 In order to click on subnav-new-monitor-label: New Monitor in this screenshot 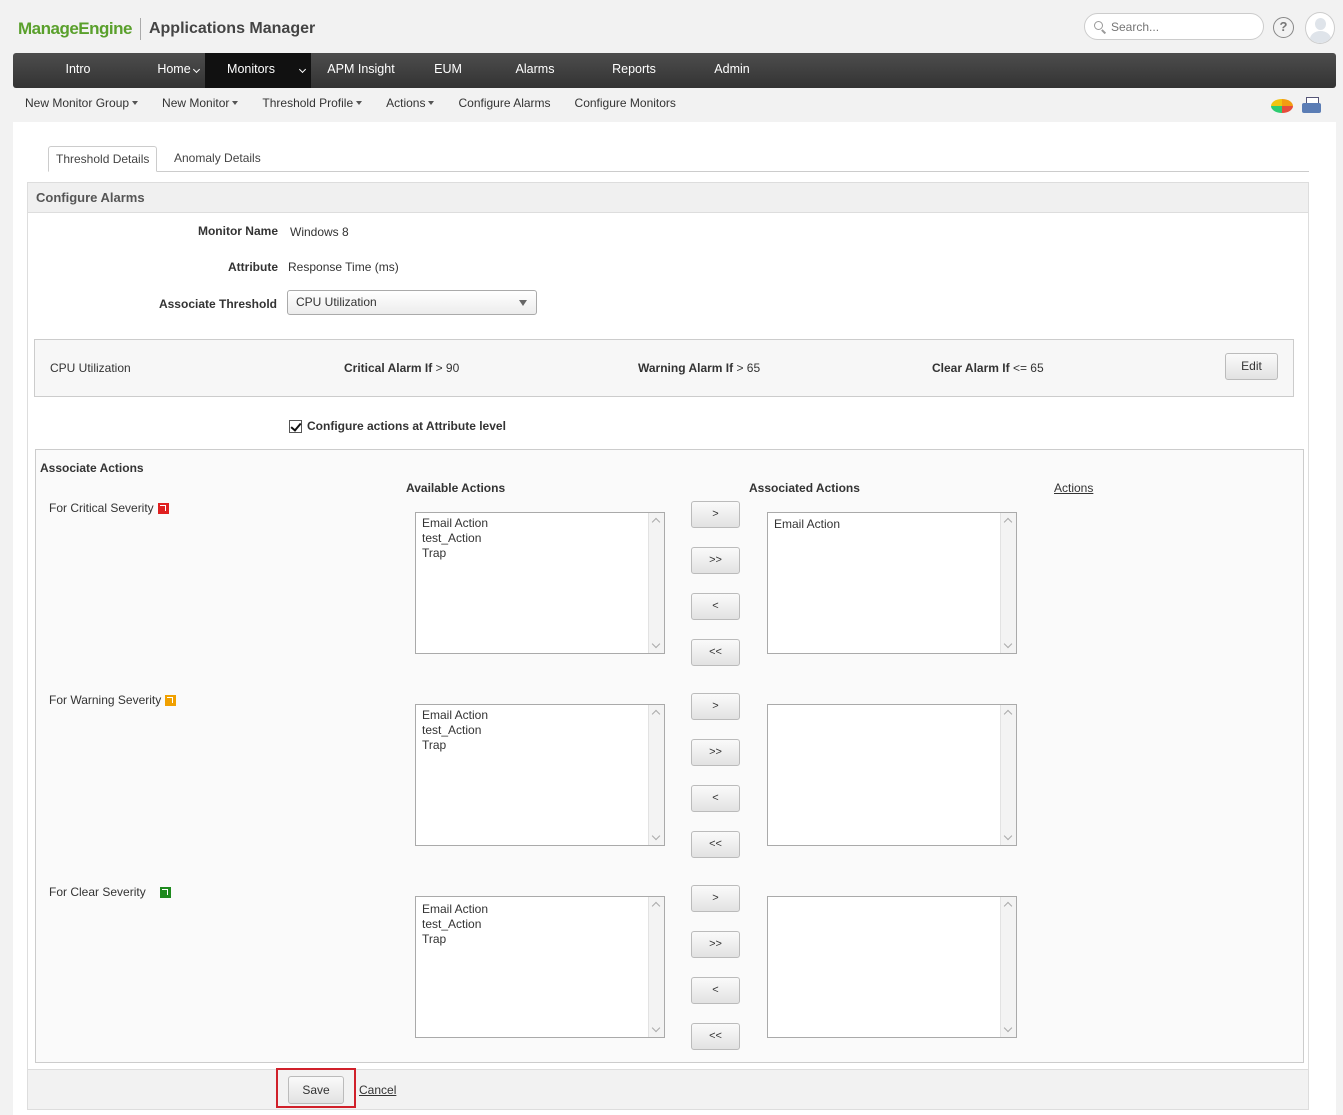, I will do `click(196, 103)`.